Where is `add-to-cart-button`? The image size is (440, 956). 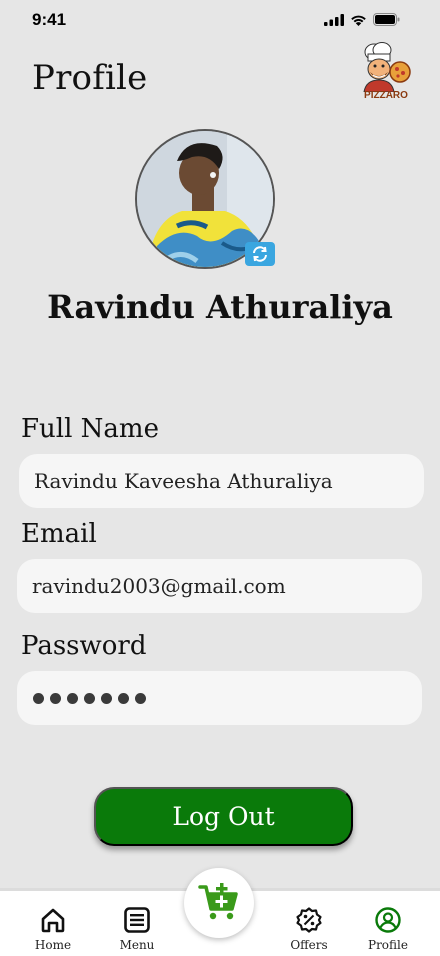
add-to-cart-button is located at coordinates (219, 903).